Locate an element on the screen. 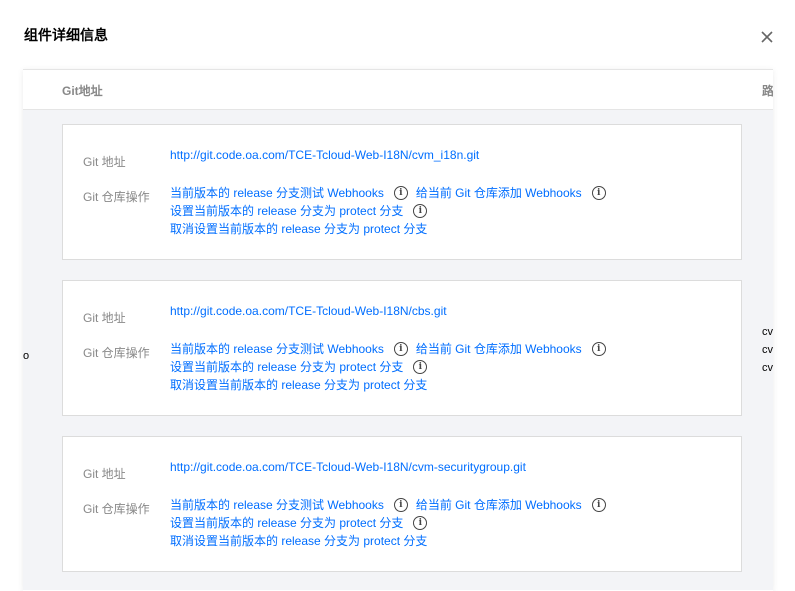 The image size is (795, 591). close-icon is located at coordinates (767, 37).